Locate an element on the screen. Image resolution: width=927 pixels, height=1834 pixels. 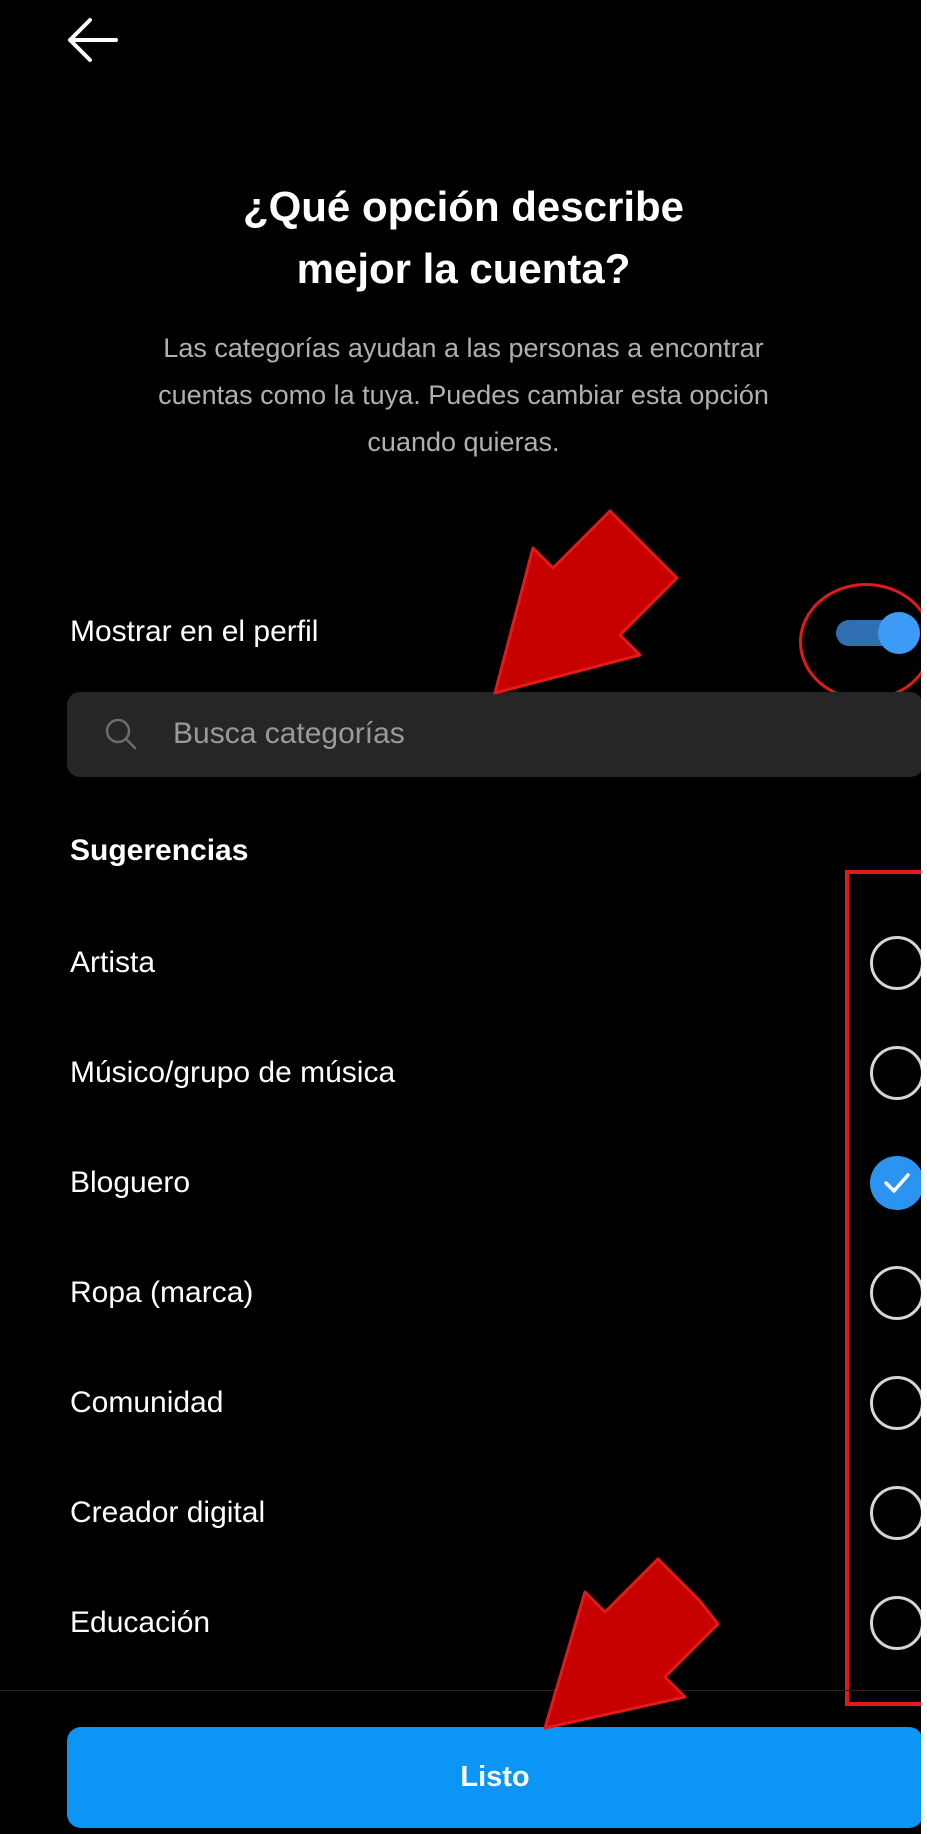
category-option-creador-digital: Creador digital is located at coordinates (463, 1513).